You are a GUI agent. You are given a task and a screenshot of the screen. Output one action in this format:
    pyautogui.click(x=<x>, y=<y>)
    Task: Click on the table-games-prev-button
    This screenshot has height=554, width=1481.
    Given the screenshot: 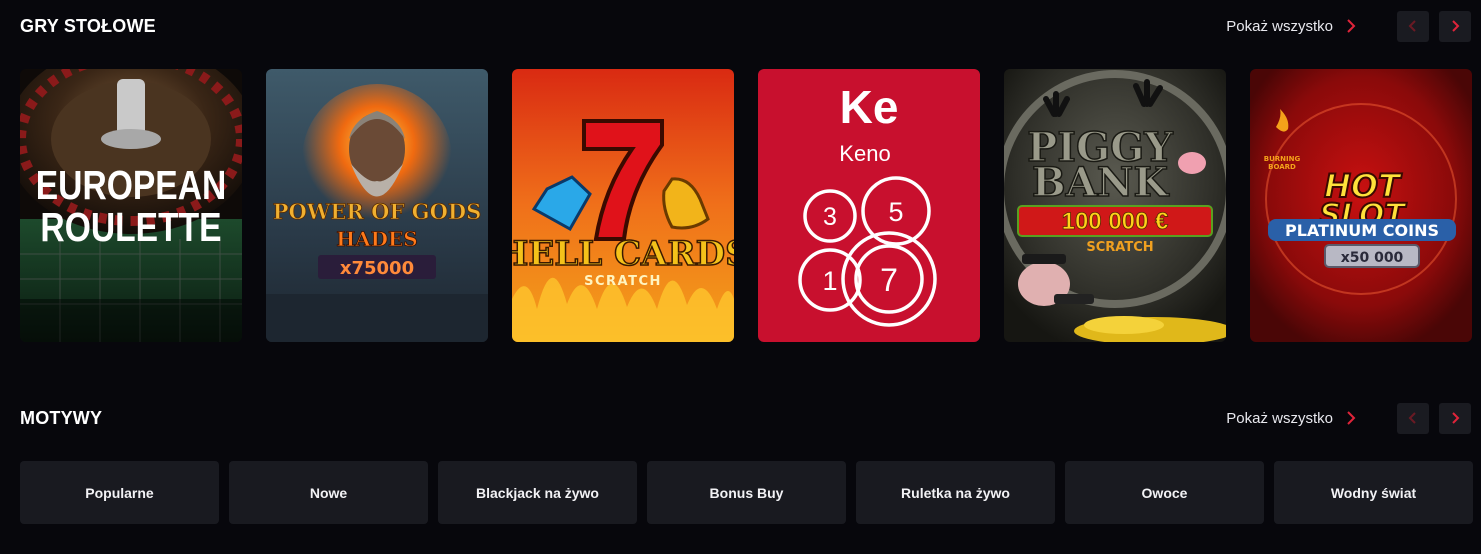 What is the action you would take?
    pyautogui.click(x=1413, y=26)
    